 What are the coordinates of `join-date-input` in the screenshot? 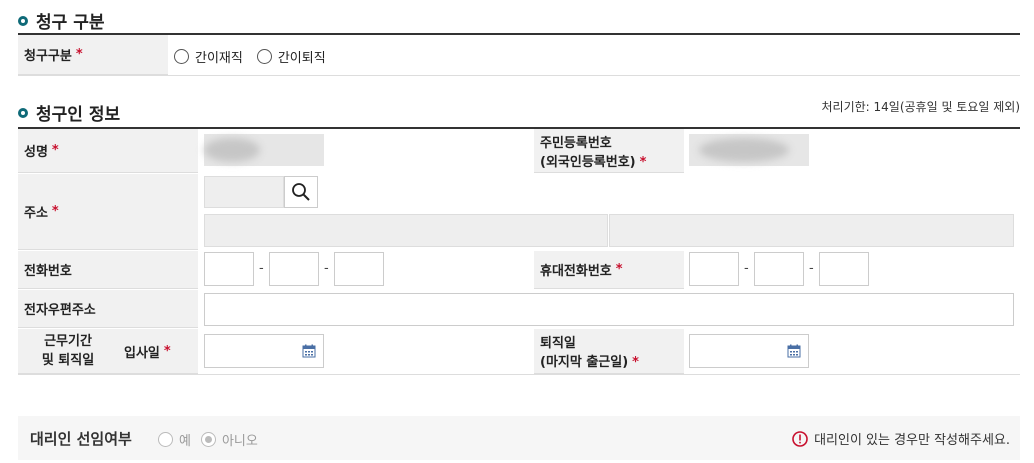 It's located at (264, 351).